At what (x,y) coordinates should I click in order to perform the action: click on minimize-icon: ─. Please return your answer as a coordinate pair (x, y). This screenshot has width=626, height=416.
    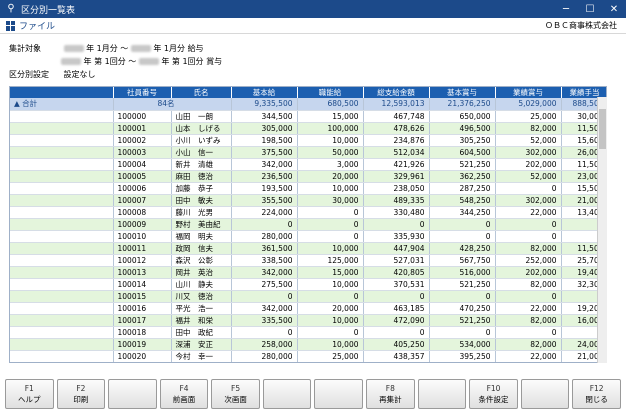
    Looking at the image, I should click on (566, 9).